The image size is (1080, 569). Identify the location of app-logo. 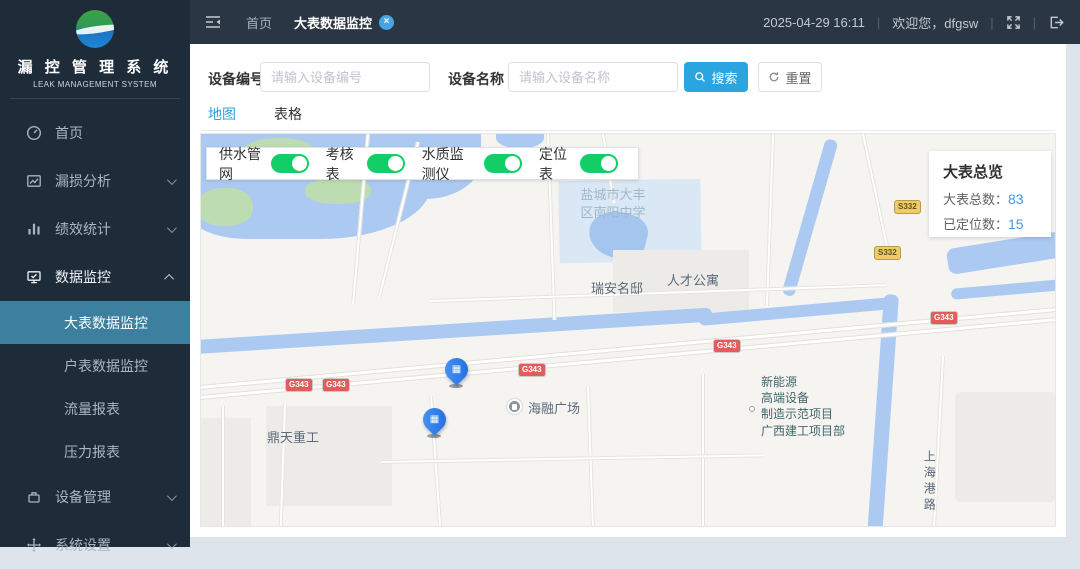
(95, 29).